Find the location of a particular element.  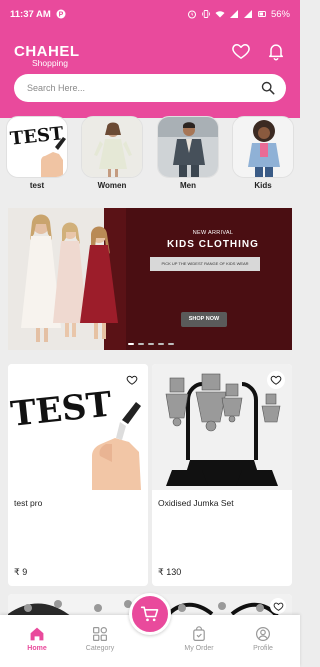

category-grid-icon is located at coordinates (100, 634).